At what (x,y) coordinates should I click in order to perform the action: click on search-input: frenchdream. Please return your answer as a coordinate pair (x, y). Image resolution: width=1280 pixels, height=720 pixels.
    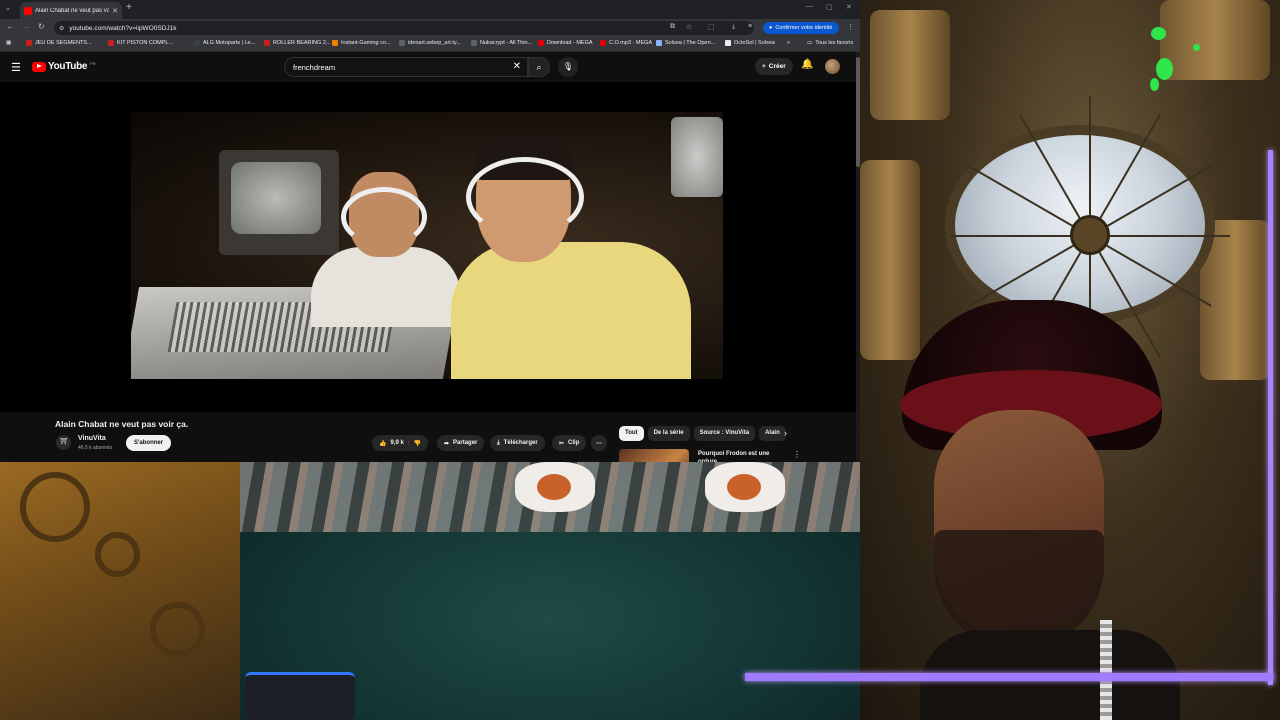
    Looking at the image, I should click on (314, 67).